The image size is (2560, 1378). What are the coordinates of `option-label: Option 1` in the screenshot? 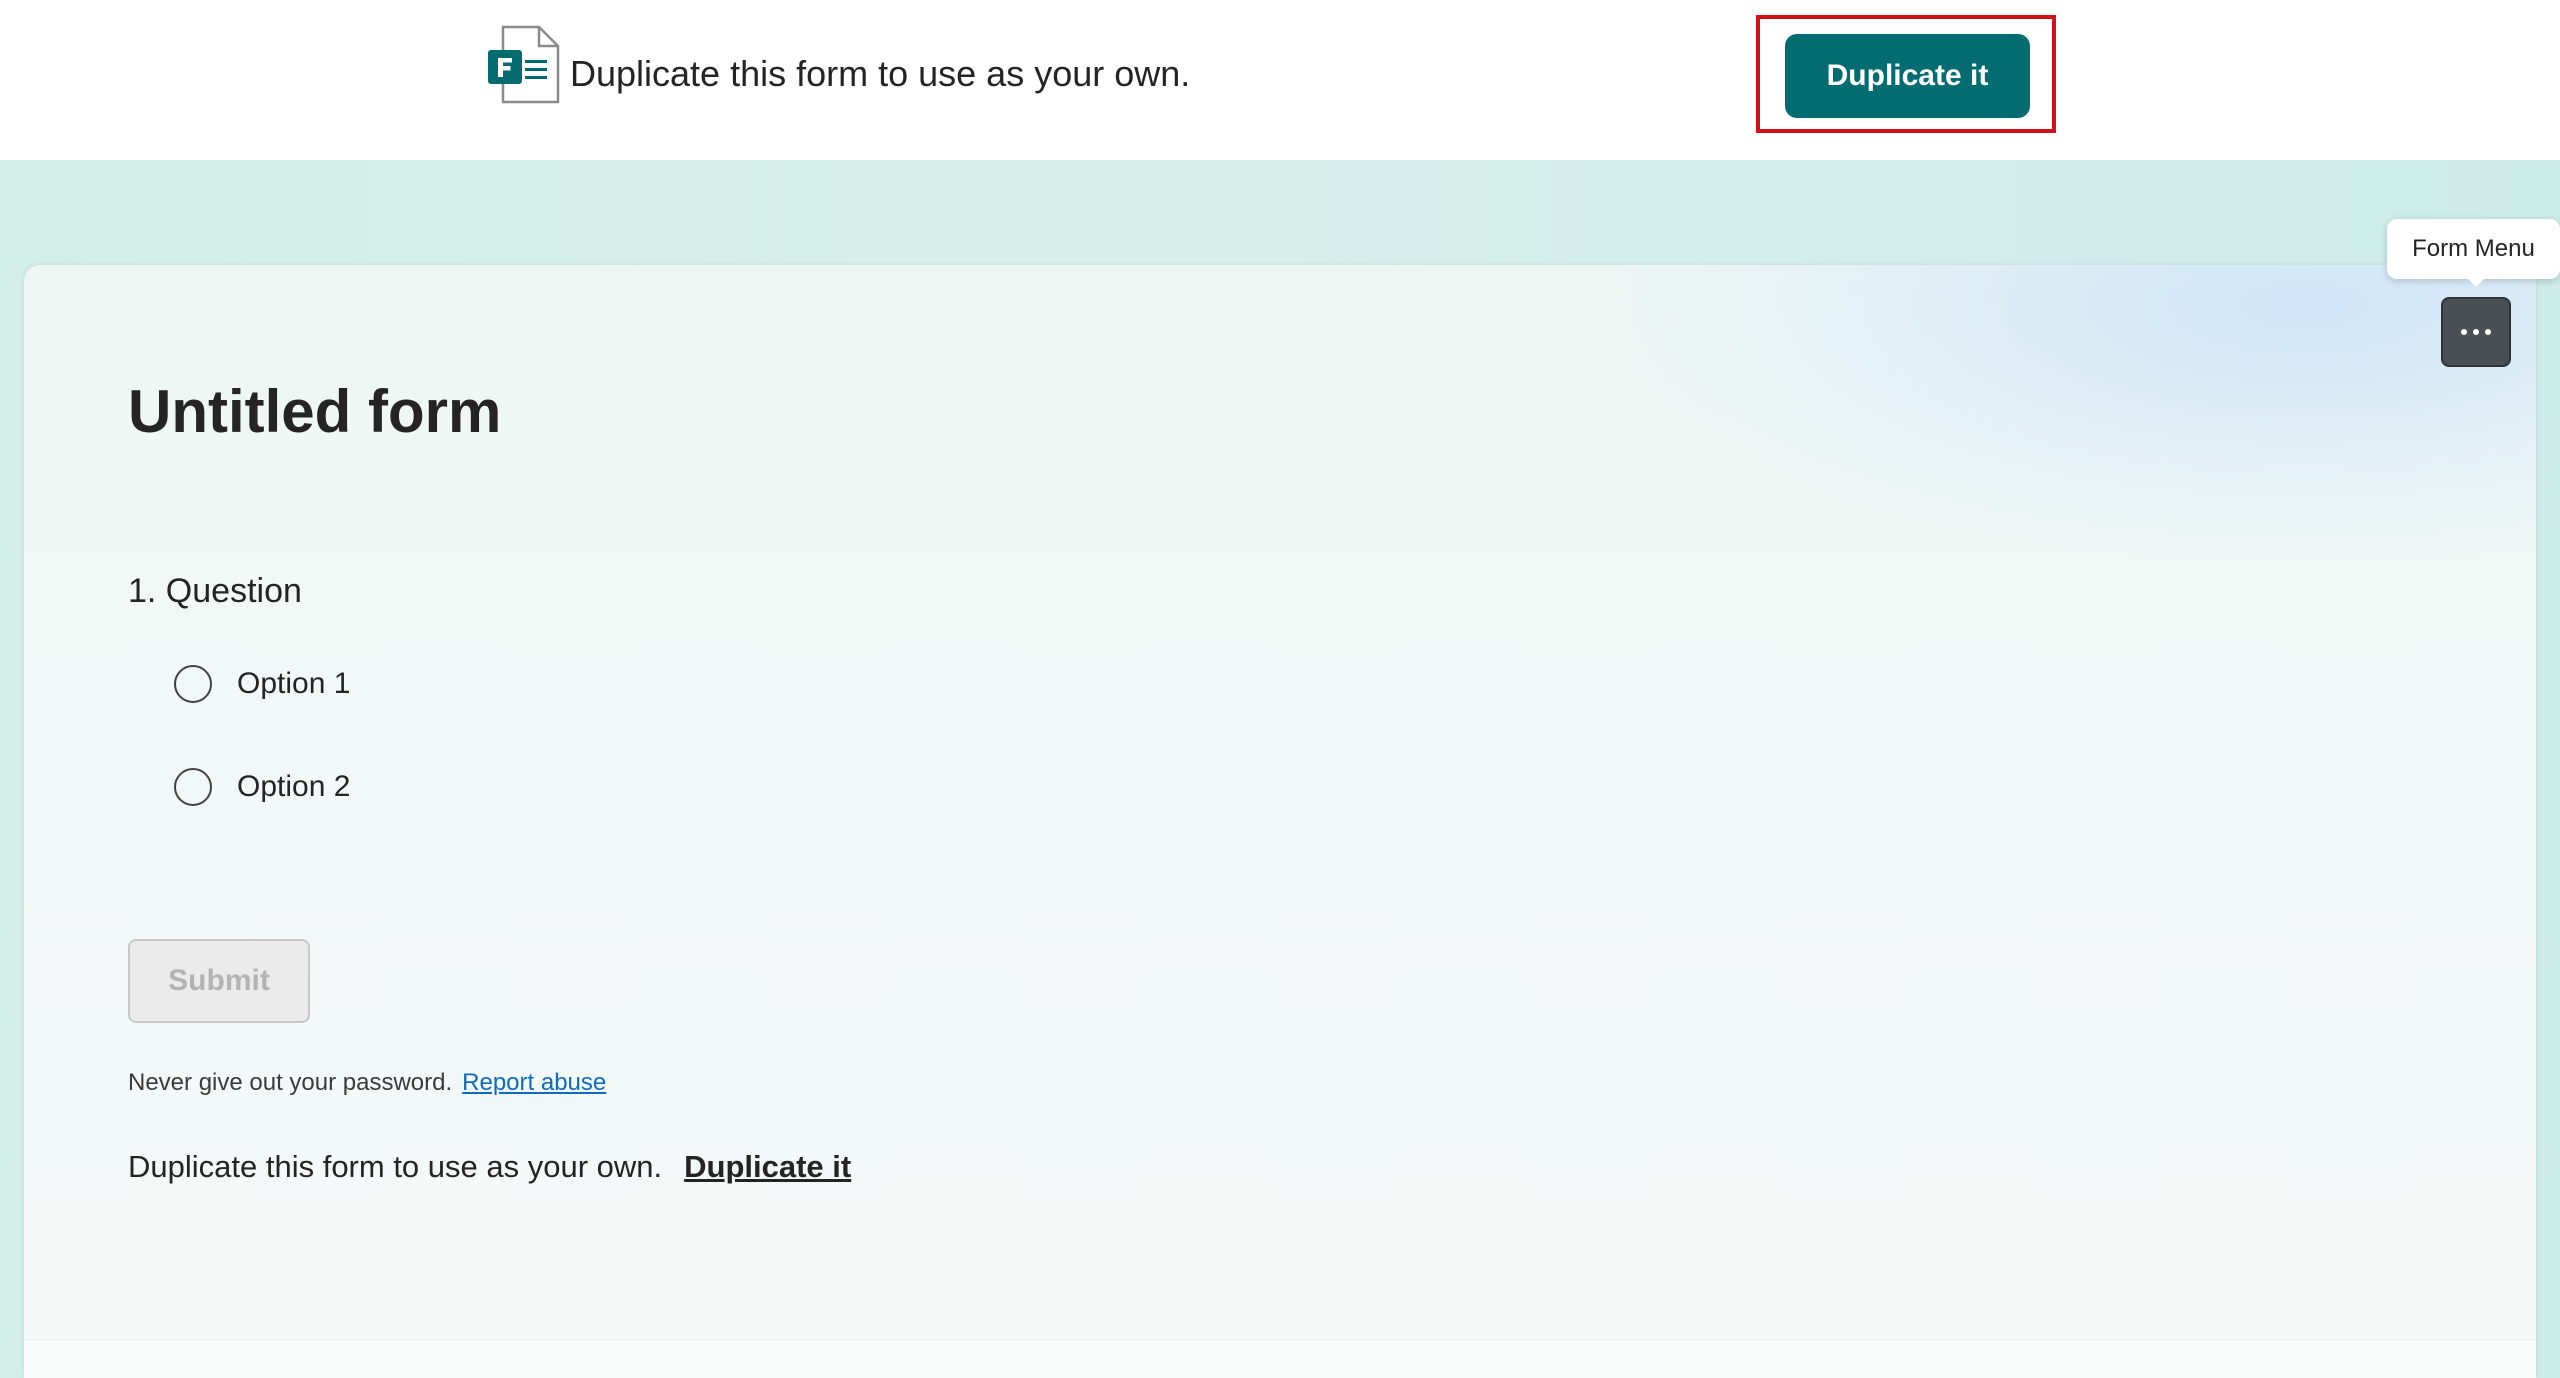 It's located at (294, 683).